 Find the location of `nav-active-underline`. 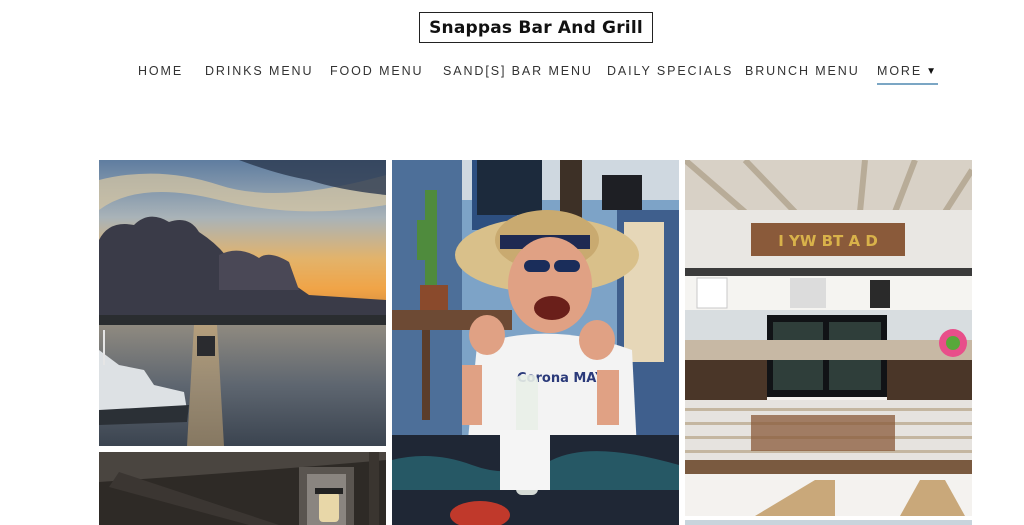

nav-active-underline is located at coordinates (907, 84).